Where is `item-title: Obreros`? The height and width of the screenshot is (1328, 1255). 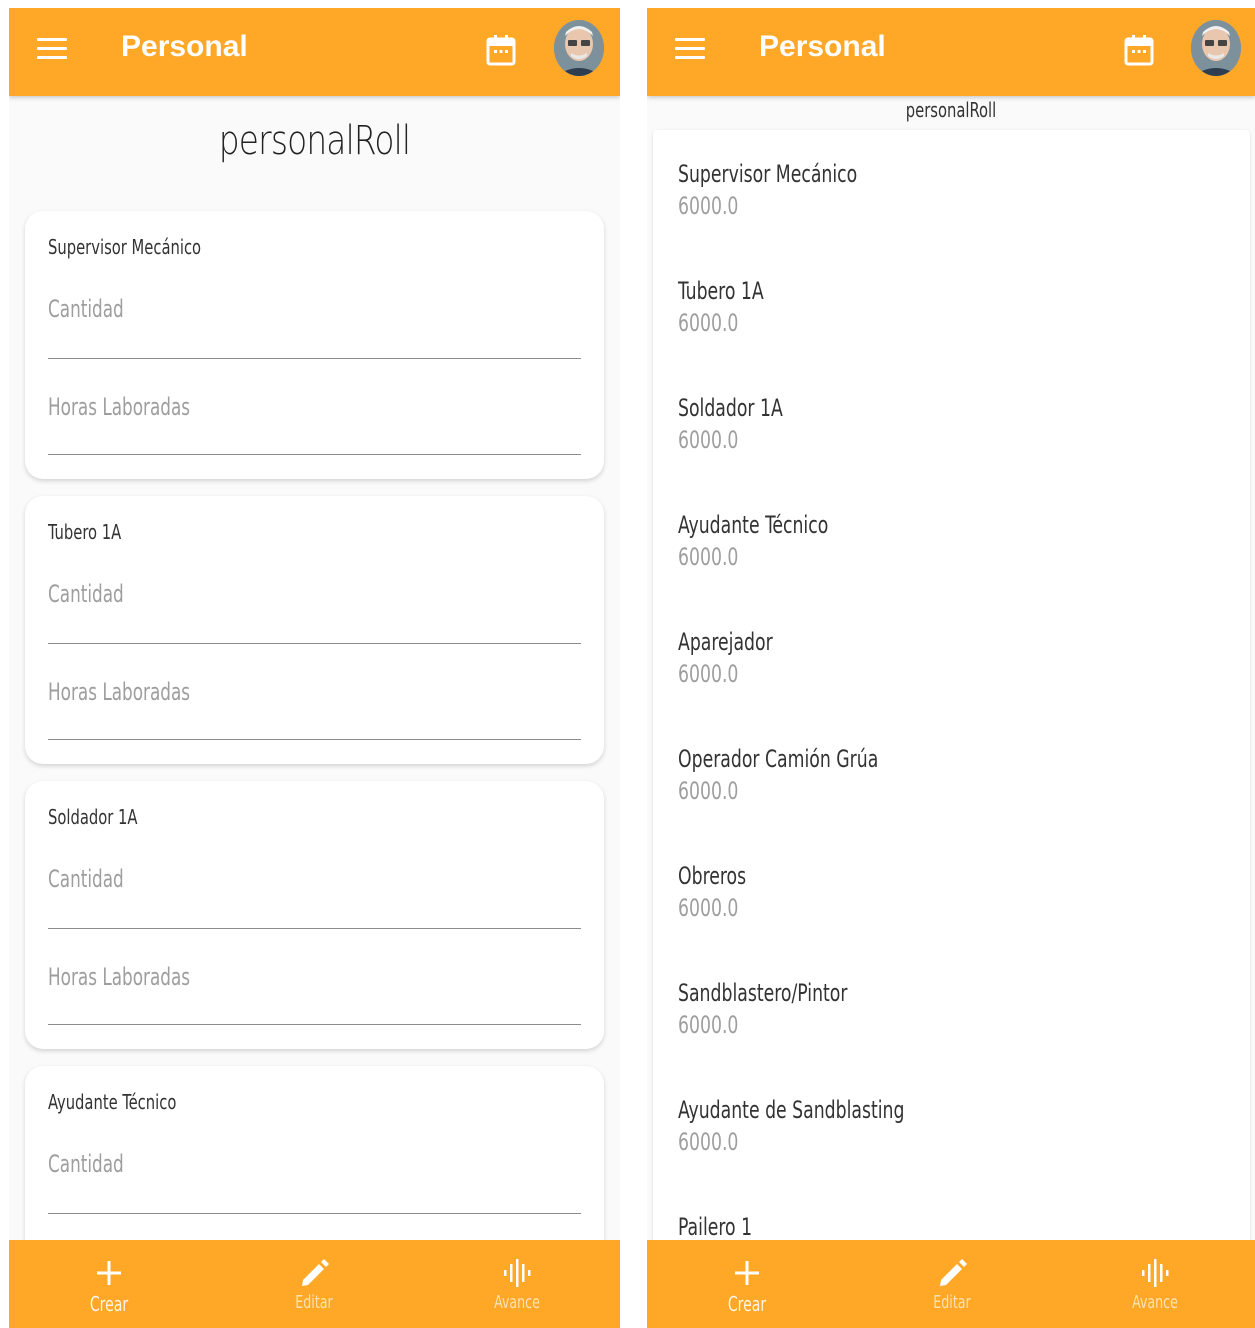
item-title: Obreros is located at coordinates (712, 876).